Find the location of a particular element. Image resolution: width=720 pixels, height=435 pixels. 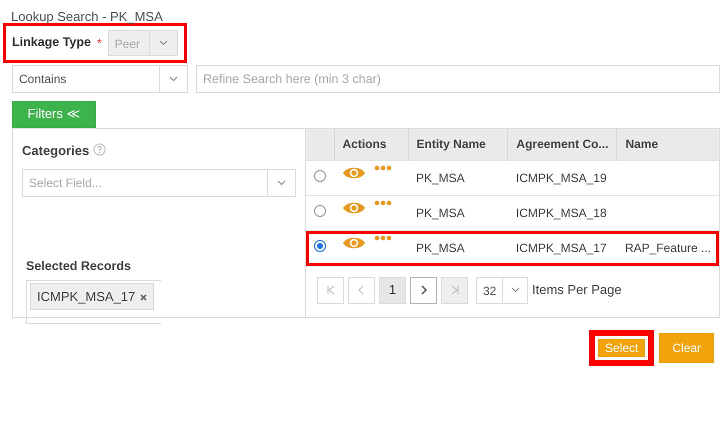

table-row: PK_MSA ICMPK_MSA_18 is located at coordinates (512, 213).